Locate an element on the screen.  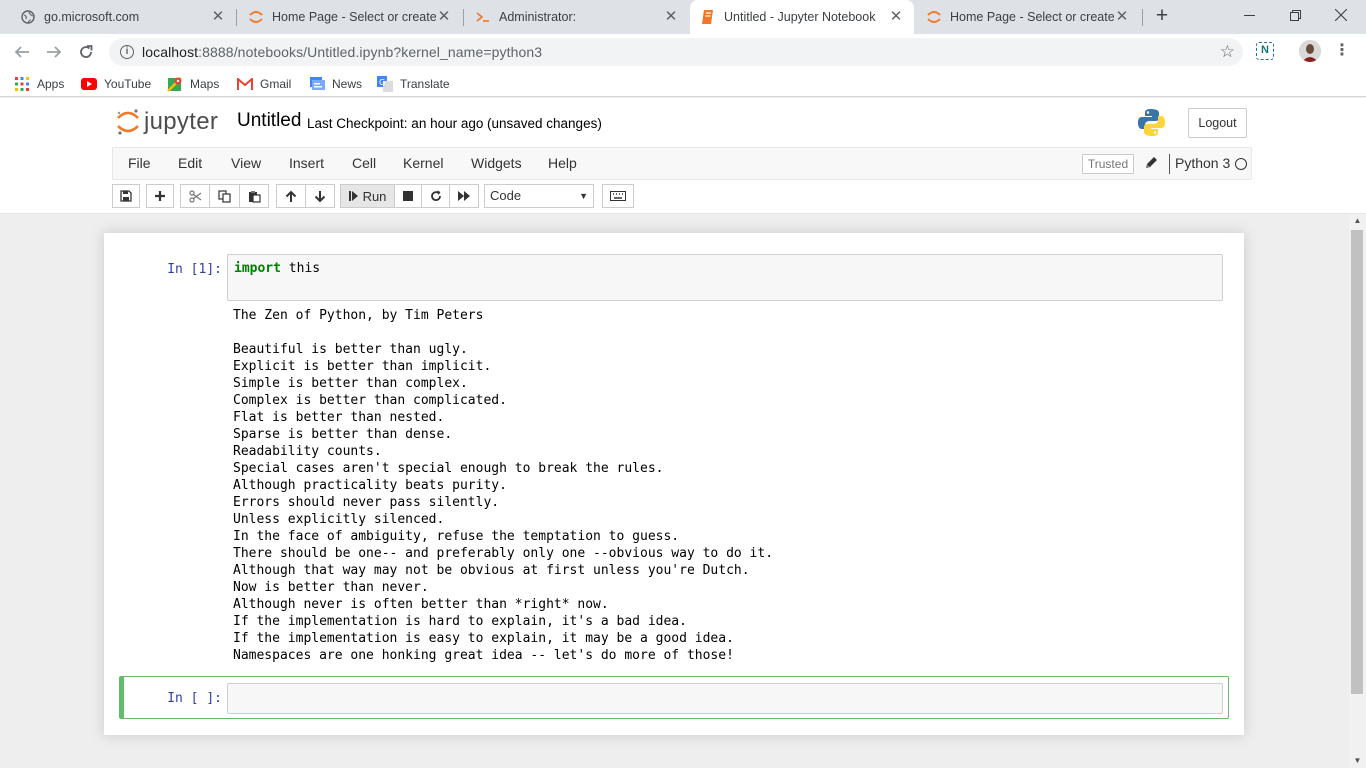
browser-menu-icon: ⋮ is located at coordinates (1342, 52).